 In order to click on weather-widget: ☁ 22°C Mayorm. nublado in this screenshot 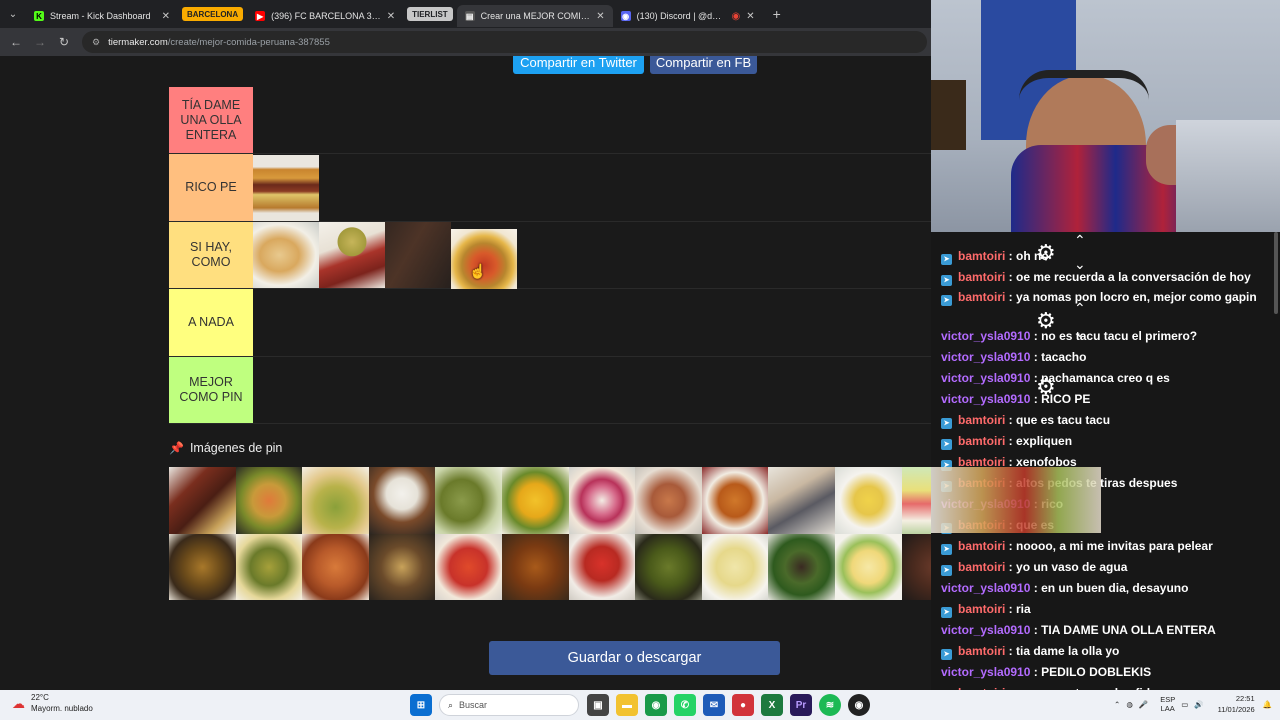, I will do `click(52, 703)`.